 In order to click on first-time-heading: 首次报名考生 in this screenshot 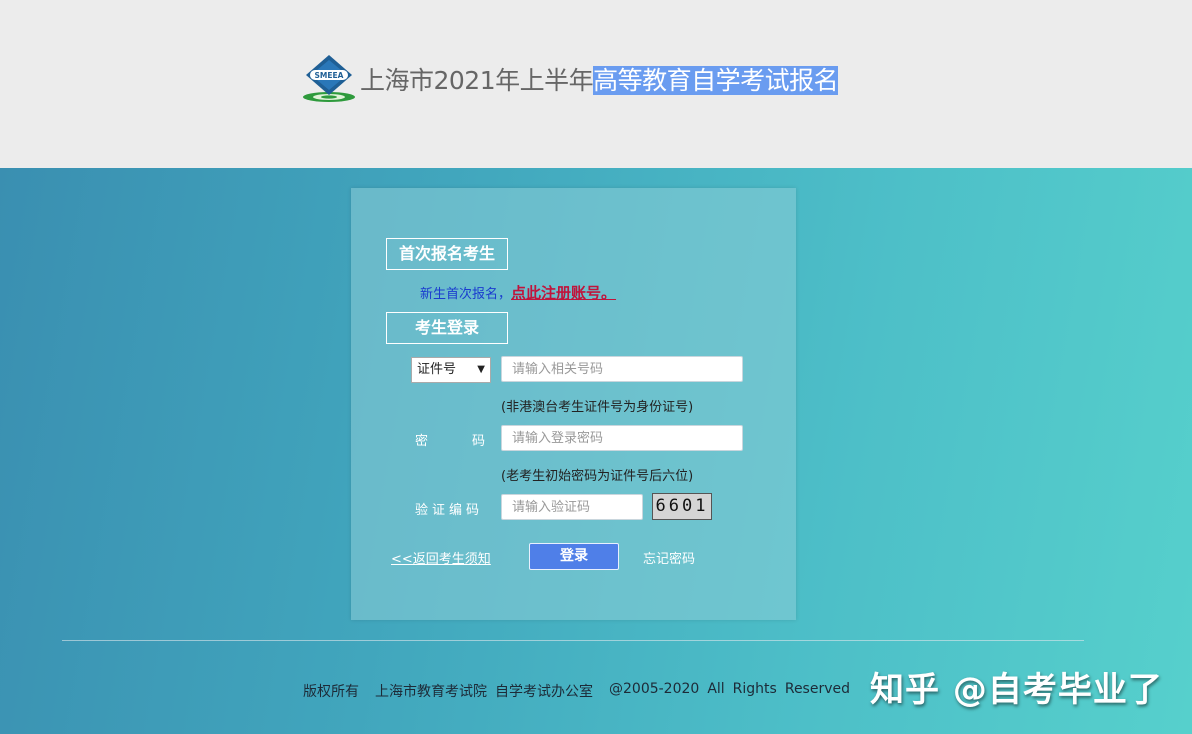, I will do `click(447, 254)`.